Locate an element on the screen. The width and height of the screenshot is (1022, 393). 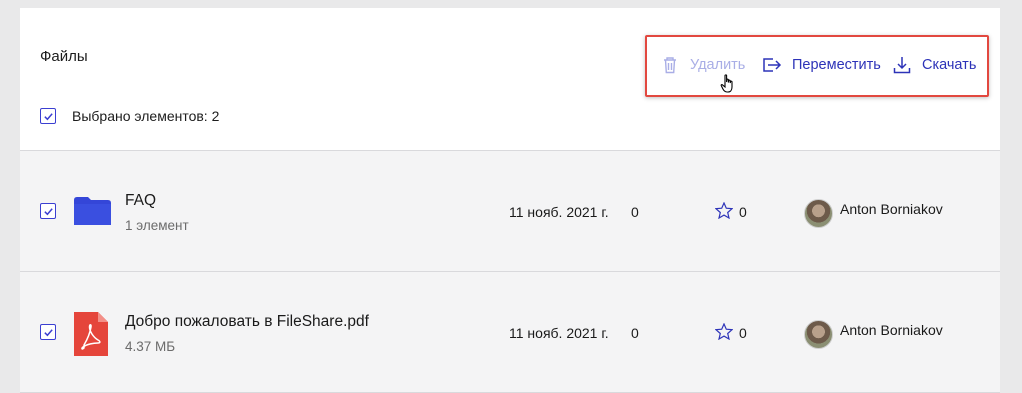
download-label: Скачать is located at coordinates (949, 65).